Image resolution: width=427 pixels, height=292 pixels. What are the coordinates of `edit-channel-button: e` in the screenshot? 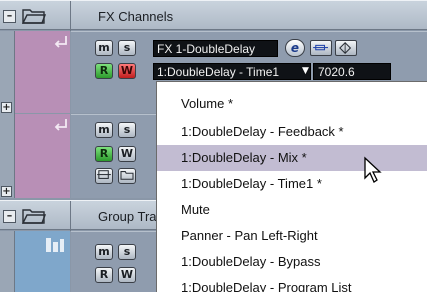 It's located at (295, 48).